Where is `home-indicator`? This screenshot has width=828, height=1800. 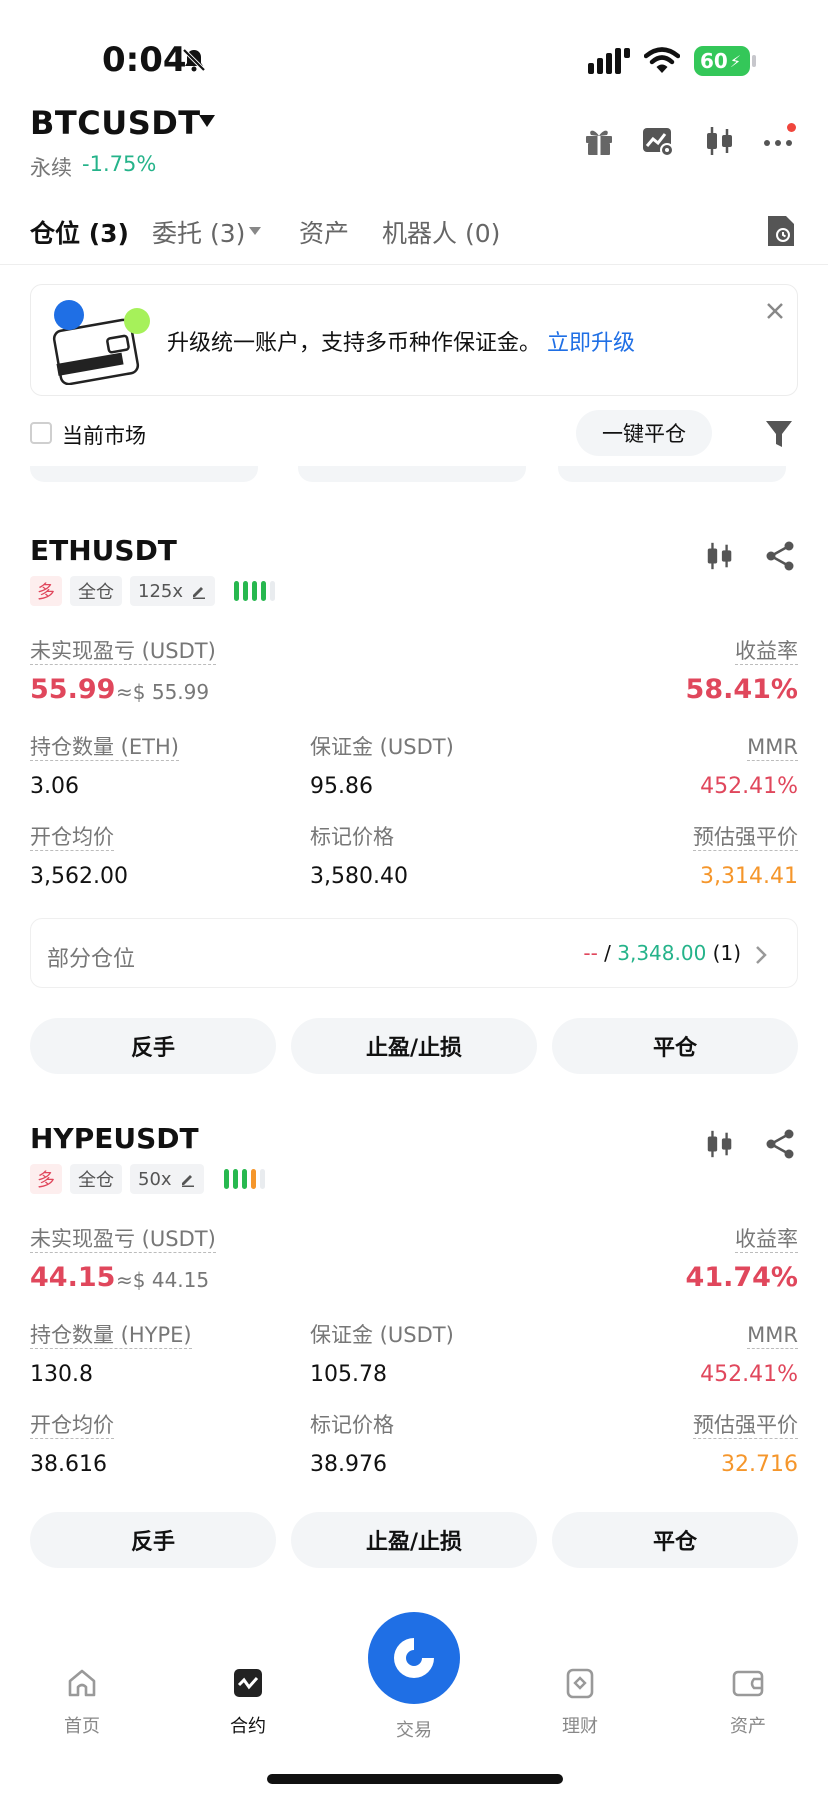 home-indicator is located at coordinates (415, 1779).